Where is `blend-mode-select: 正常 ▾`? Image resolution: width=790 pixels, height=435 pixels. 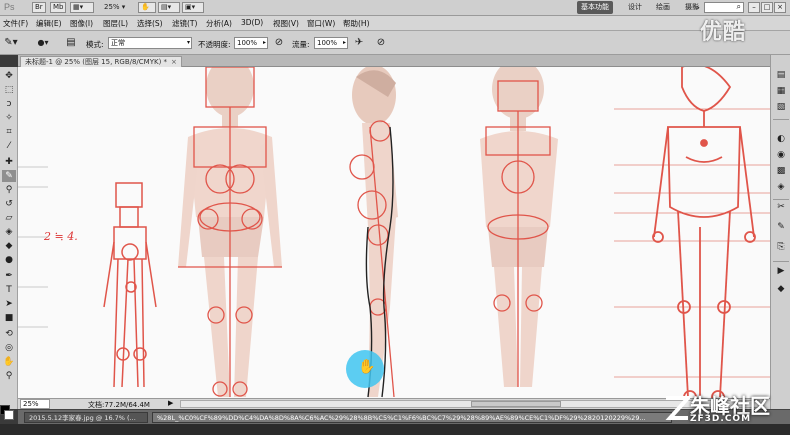
blend-mode-select: 正常 ▾ is located at coordinates (150, 43).